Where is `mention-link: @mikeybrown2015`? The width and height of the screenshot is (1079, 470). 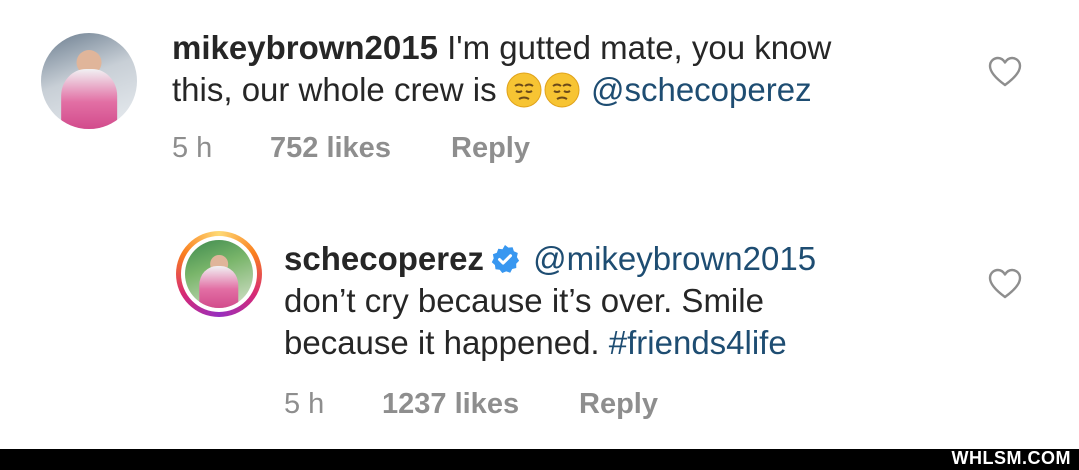 mention-link: @mikeybrown2015 is located at coordinates (674, 258).